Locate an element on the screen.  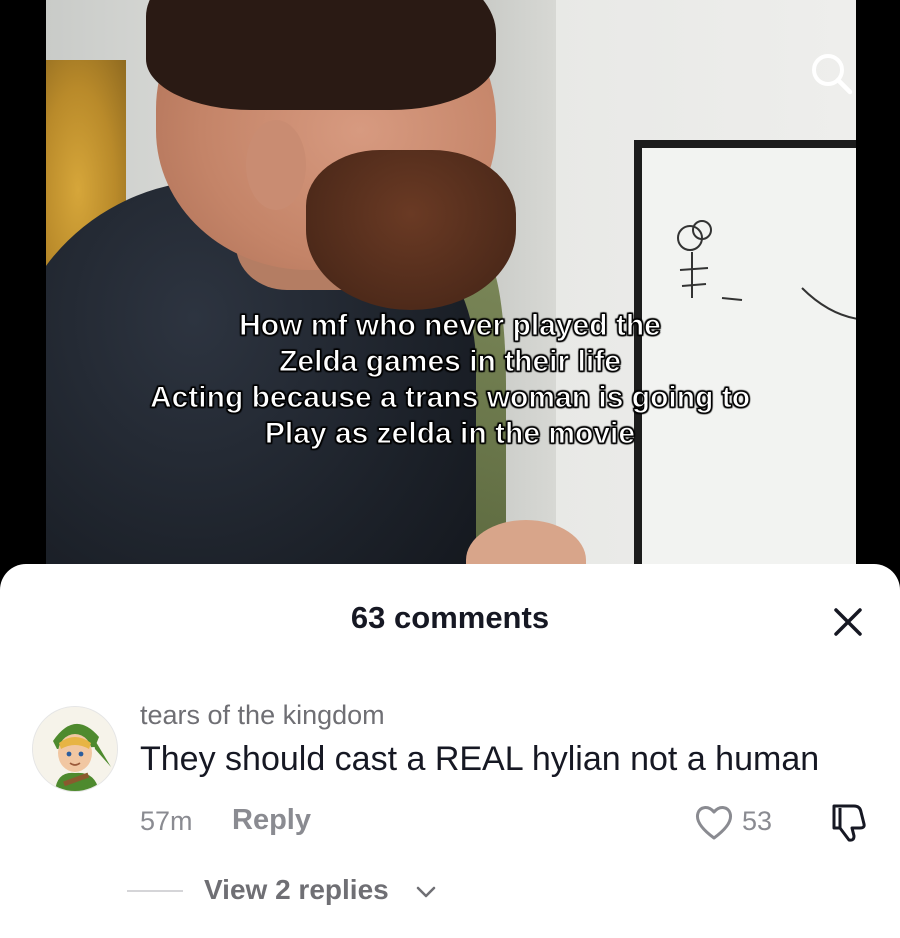
comment-username: tears of the kingdom is located at coordinates (262, 715).